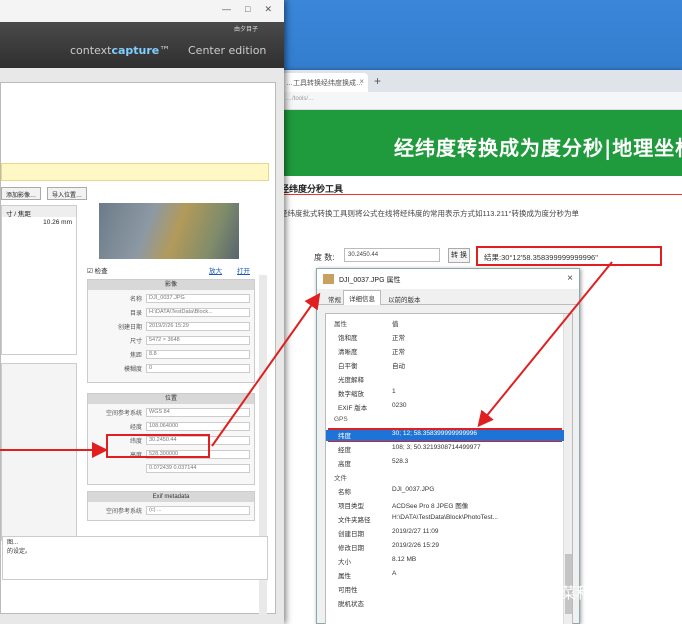 Image resolution: width=682 pixels, height=624 pixels. I want to click on field-label: 目录, so click(135, 314).